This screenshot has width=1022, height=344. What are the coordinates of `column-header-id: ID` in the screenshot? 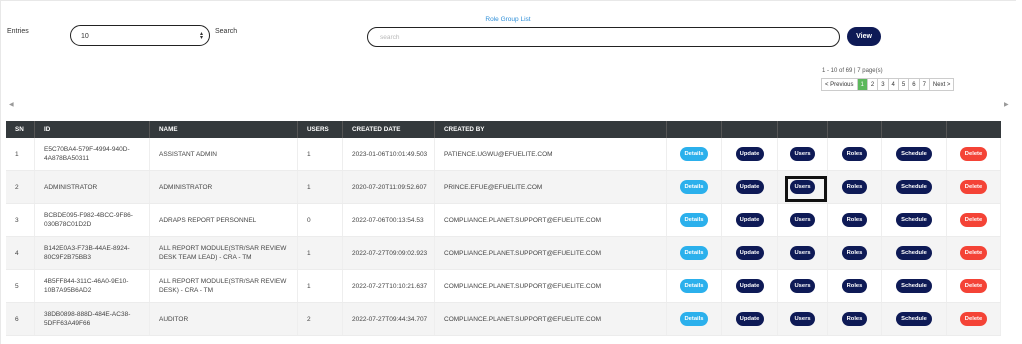 It's located at (92, 129).